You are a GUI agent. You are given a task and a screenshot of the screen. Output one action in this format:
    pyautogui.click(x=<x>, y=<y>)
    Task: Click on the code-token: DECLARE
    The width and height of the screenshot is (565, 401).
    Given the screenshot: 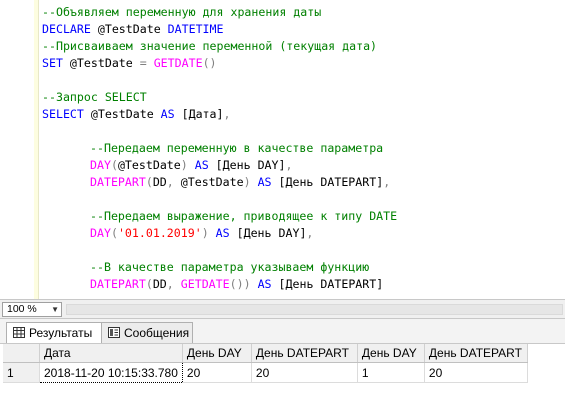 What is the action you would take?
    pyautogui.click(x=66, y=29)
    